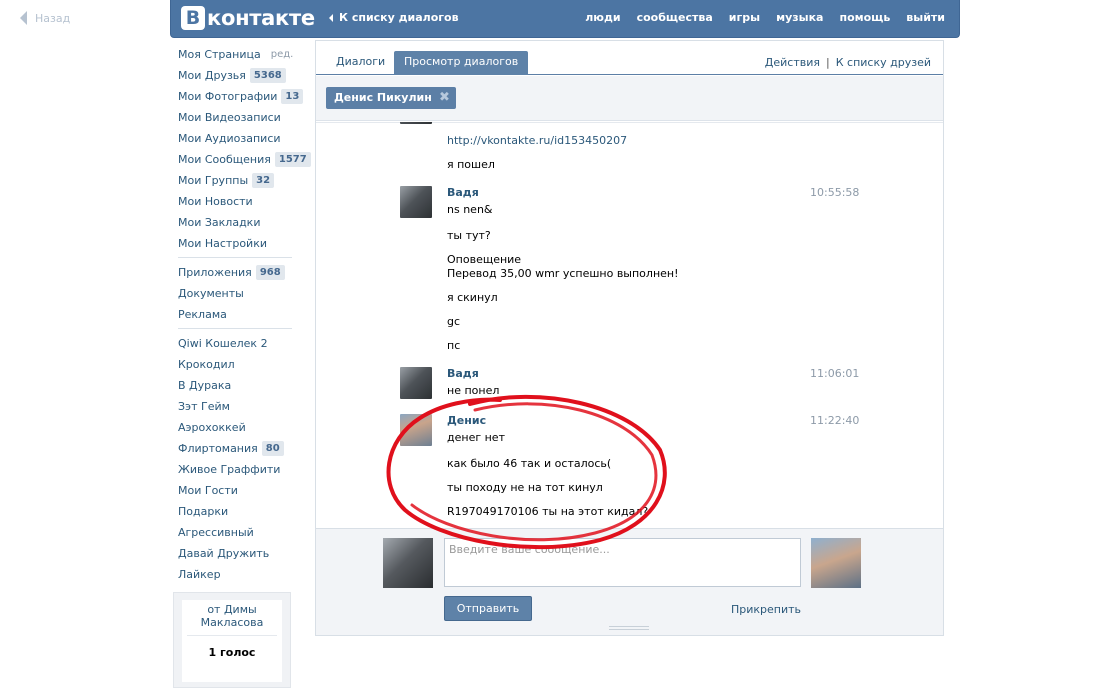 Image resolution: width=1096 pixels, height=699 pixels. What do you see at coordinates (224, 159) in the screenshot?
I see `sidebar-item-label: Мои Сообщения` at bounding box center [224, 159].